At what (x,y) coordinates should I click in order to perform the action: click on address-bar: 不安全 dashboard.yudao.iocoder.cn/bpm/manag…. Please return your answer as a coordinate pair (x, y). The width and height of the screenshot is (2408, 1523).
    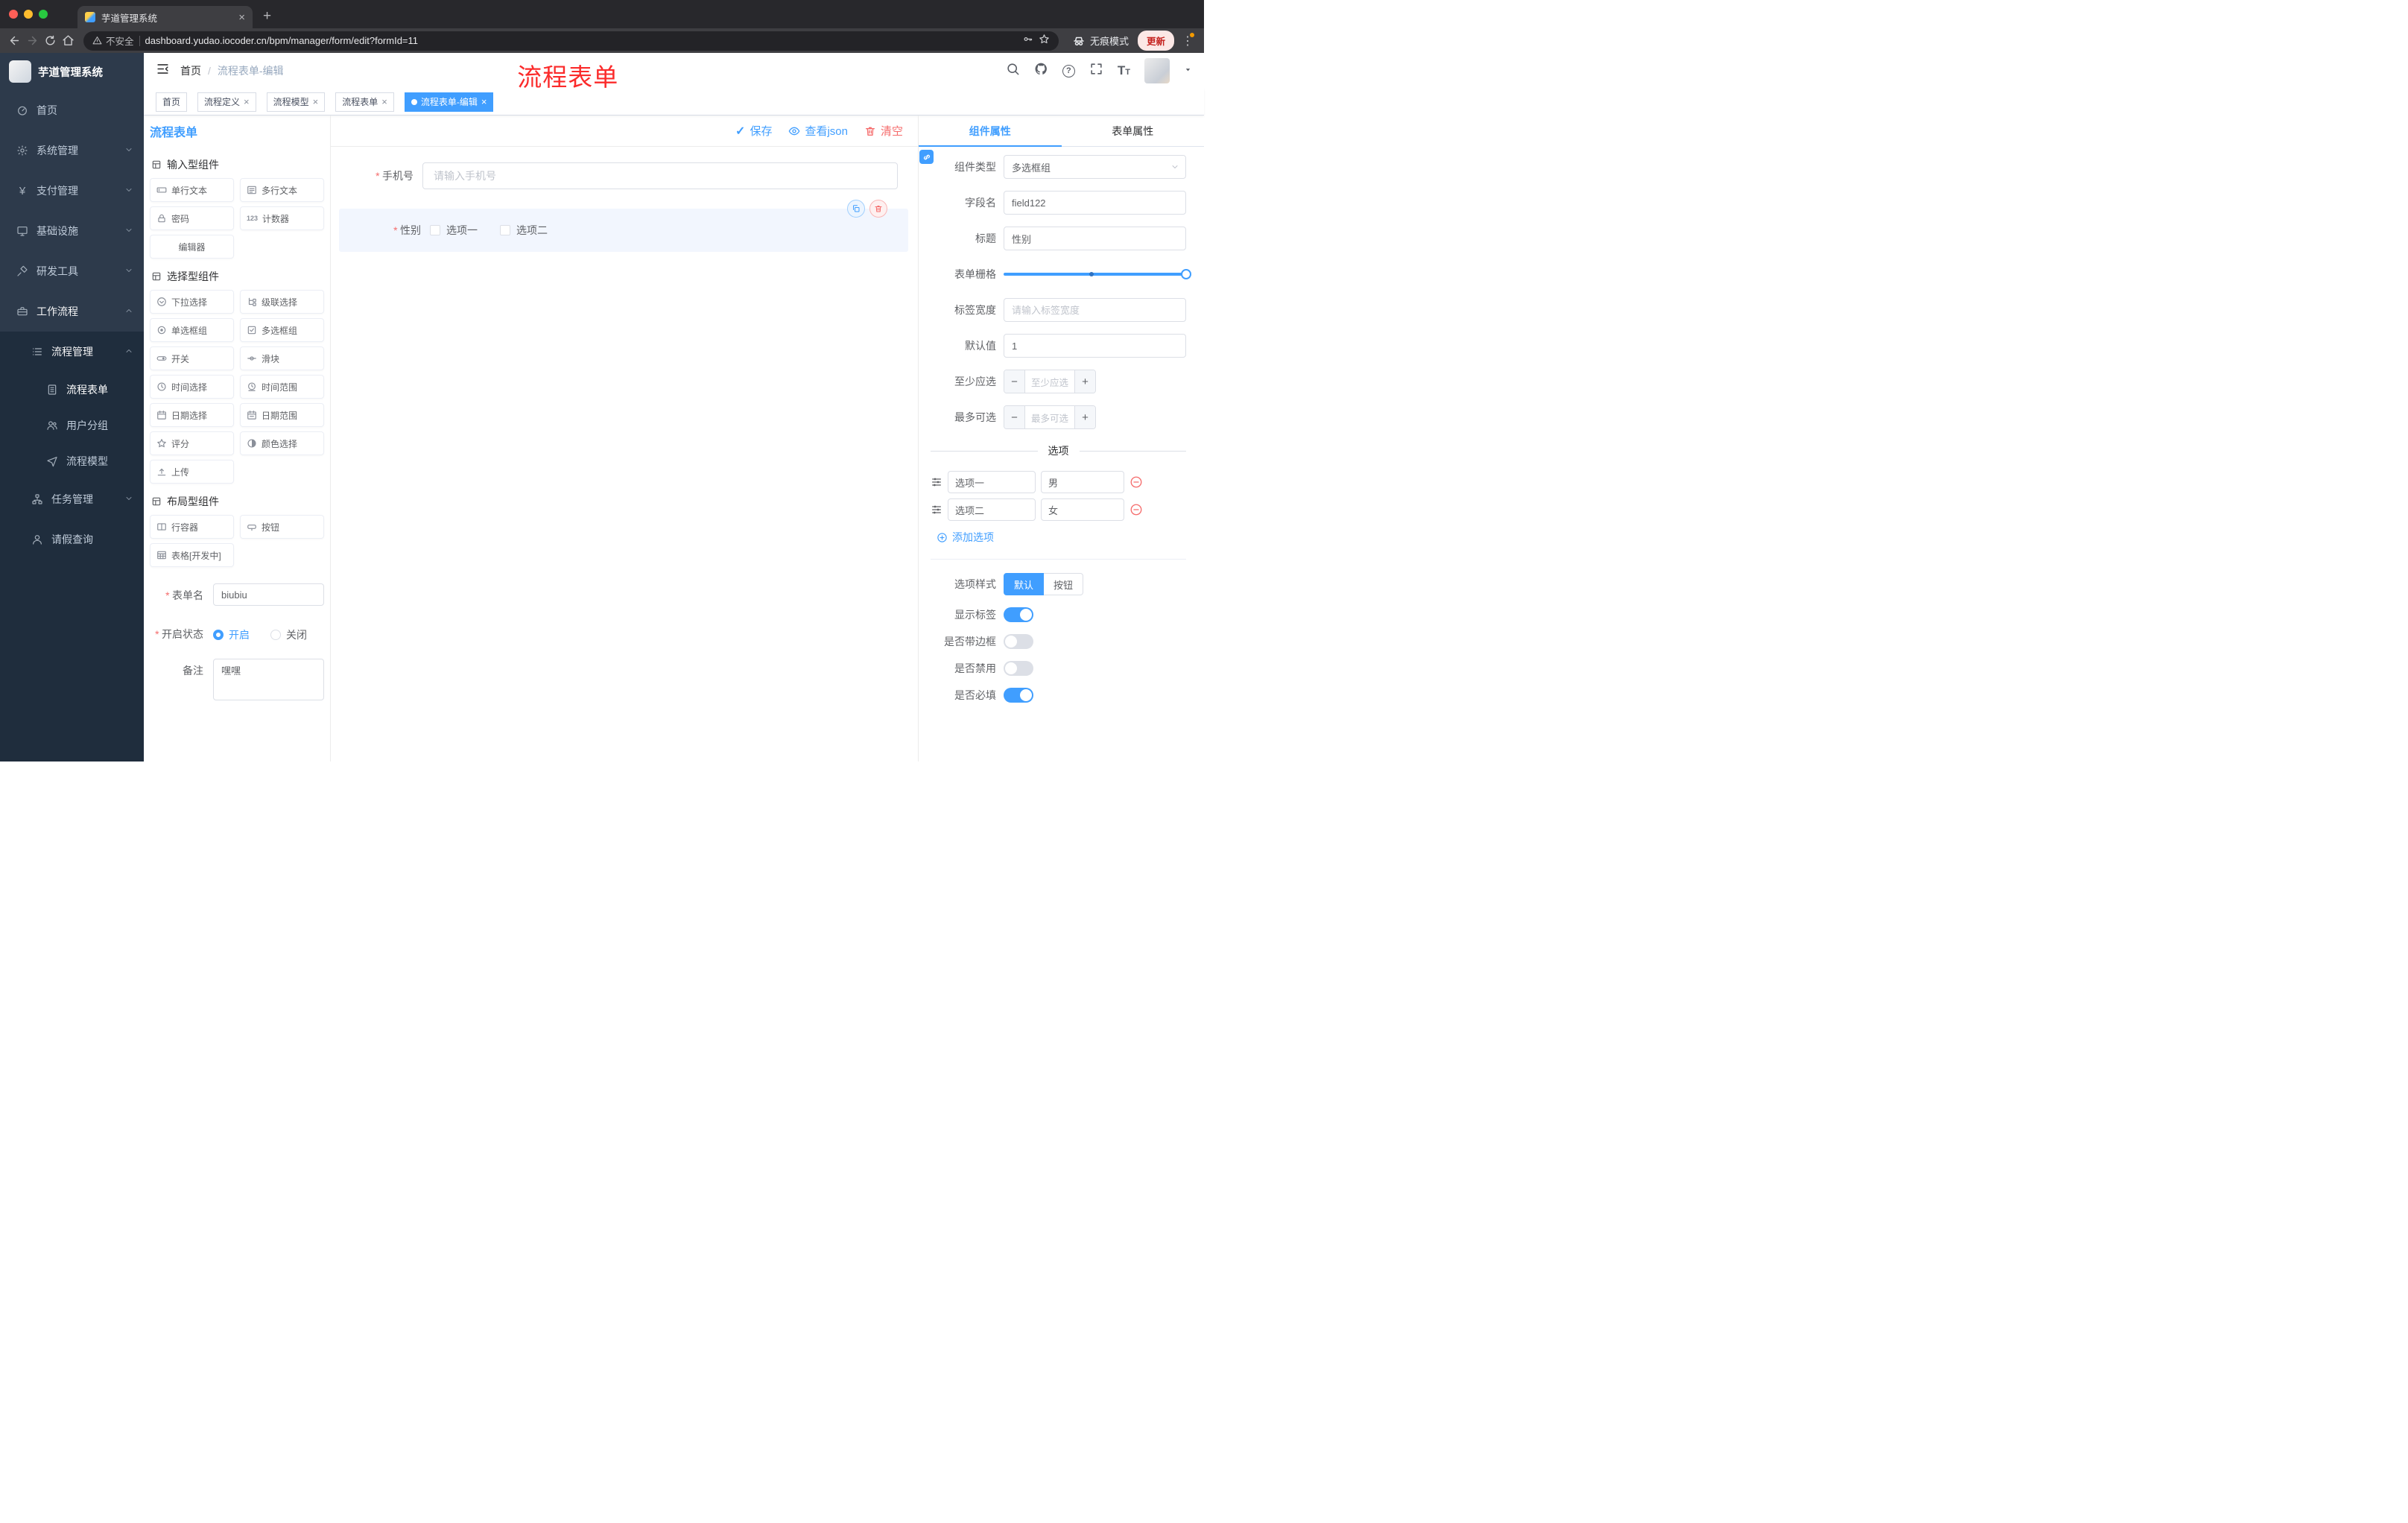
    Looking at the image, I should click on (571, 41).